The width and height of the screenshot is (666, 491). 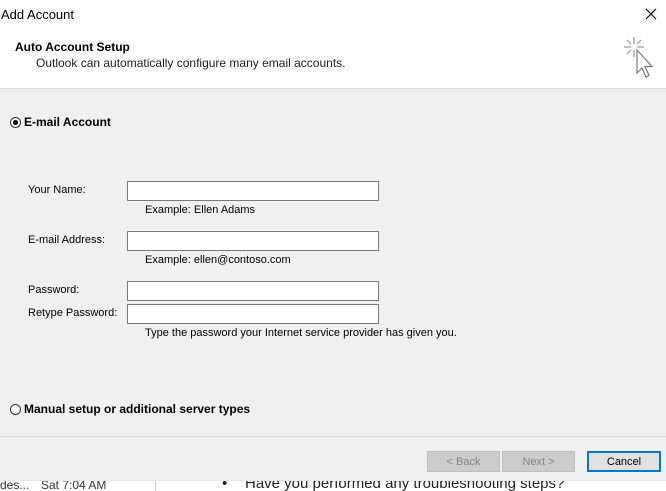 I want to click on manual-setup-option: Manual setup or additional server types, so click(x=130, y=409).